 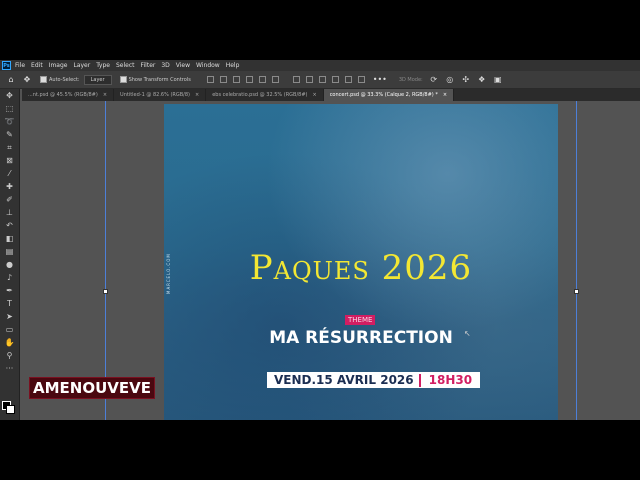 What do you see at coordinates (335, 79) in the screenshot?
I see `distribute-left-icon` at bounding box center [335, 79].